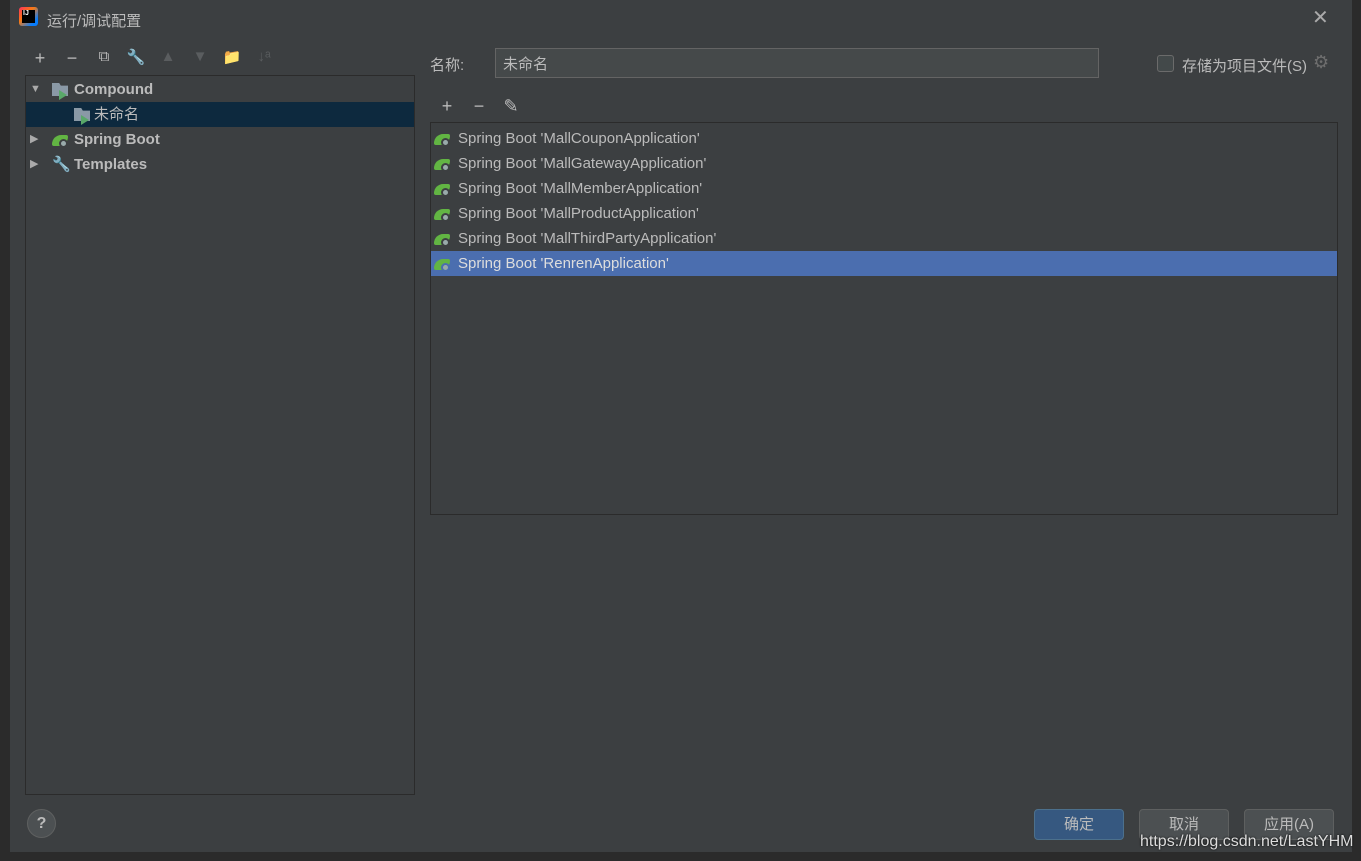 Image resolution: width=1361 pixels, height=861 pixels. Describe the element at coordinates (1247, 841) in the screenshot. I see `watermark: https://blog.csdn.net/LastYHM` at that location.